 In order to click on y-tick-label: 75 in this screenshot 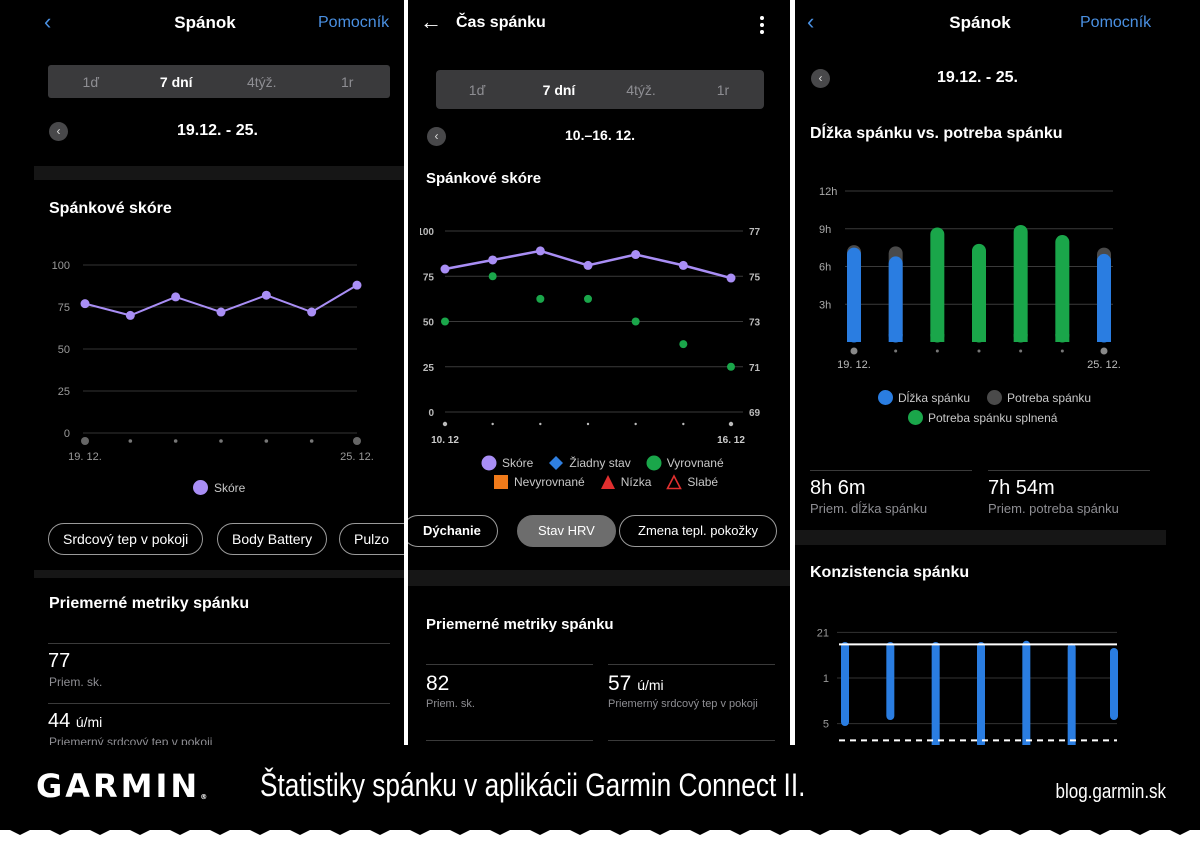, I will do `click(64, 308)`.